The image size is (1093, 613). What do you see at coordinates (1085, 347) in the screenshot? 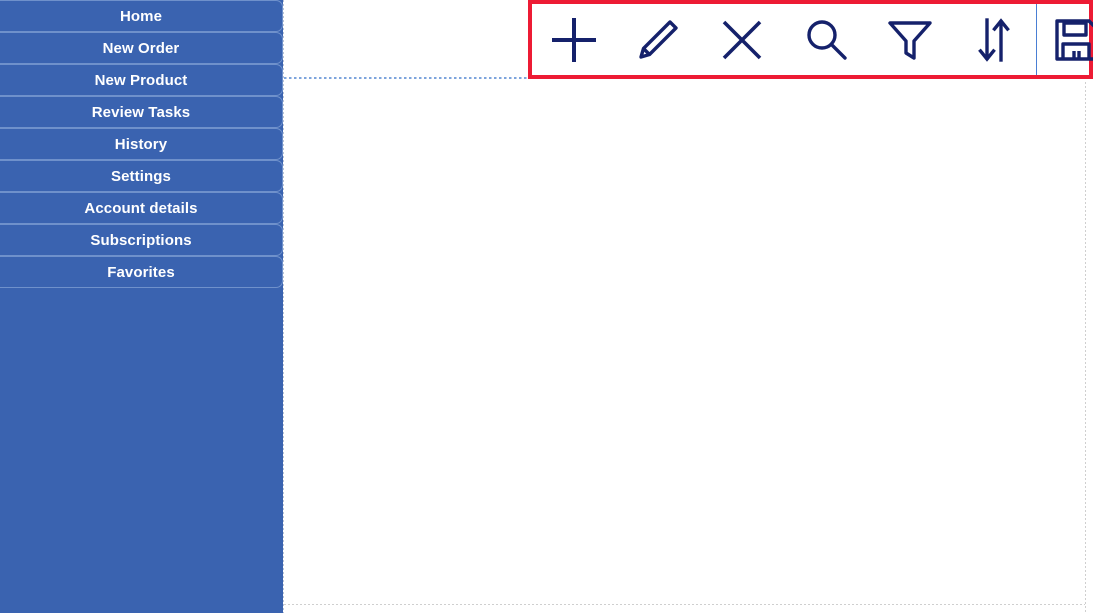
I see `page-right-margin-guide` at bounding box center [1085, 347].